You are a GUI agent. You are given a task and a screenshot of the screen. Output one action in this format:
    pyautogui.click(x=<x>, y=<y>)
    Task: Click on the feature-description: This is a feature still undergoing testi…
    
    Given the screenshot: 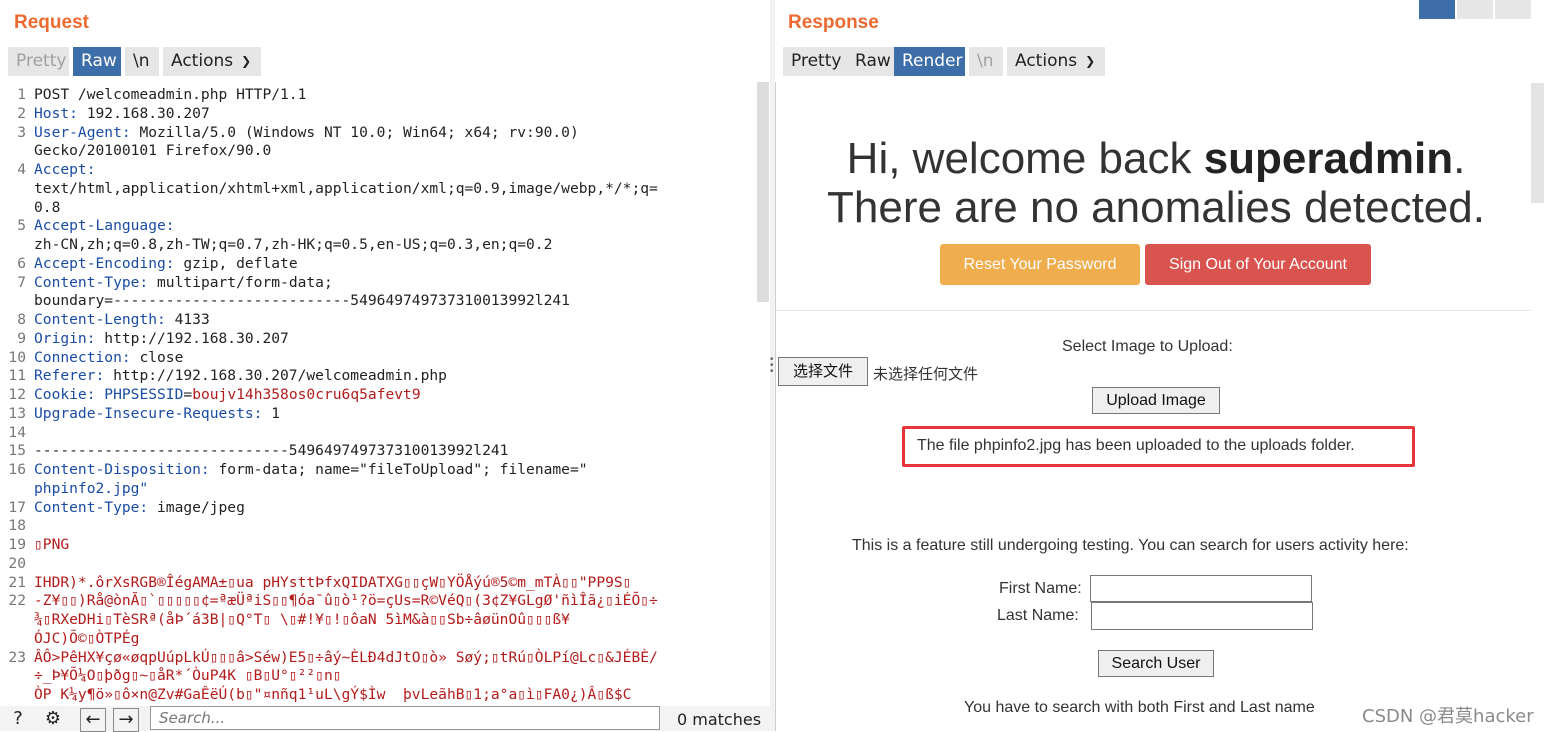 What is the action you would take?
    pyautogui.click(x=1130, y=546)
    